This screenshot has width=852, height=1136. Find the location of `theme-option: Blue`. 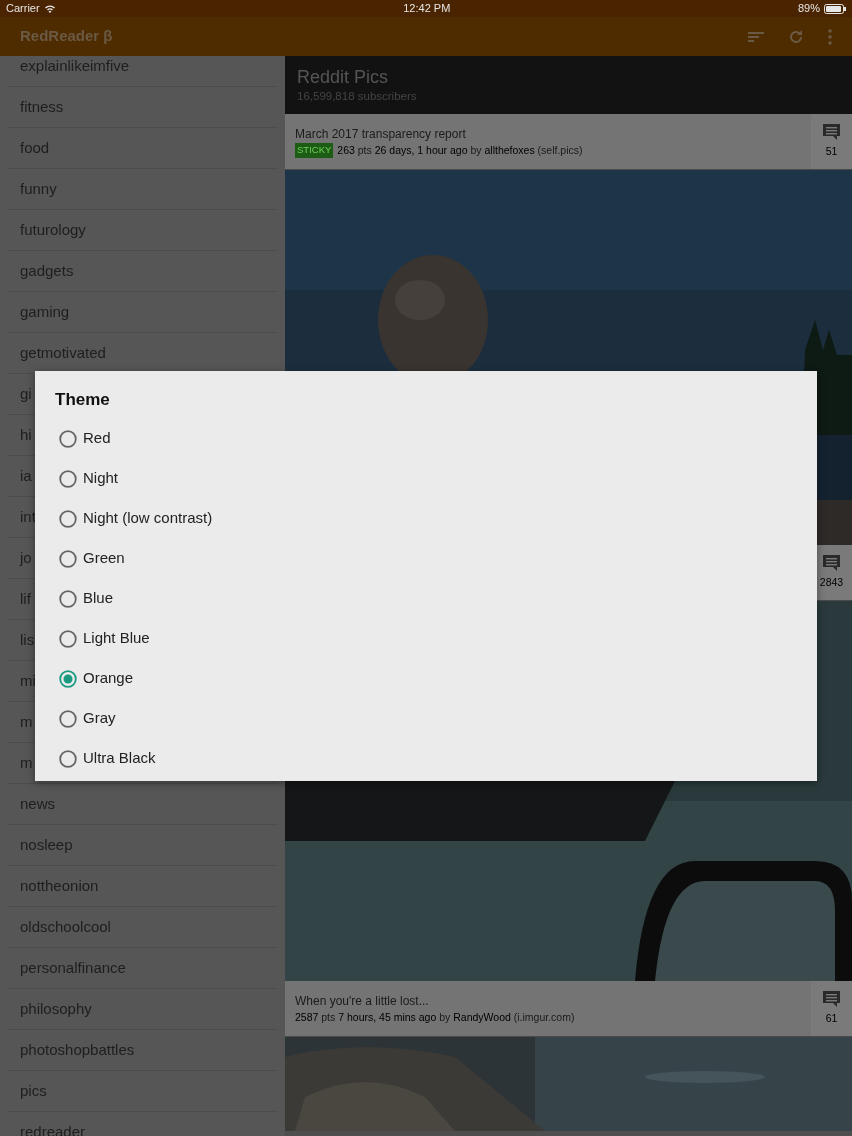

theme-option: Blue is located at coordinates (426, 598).